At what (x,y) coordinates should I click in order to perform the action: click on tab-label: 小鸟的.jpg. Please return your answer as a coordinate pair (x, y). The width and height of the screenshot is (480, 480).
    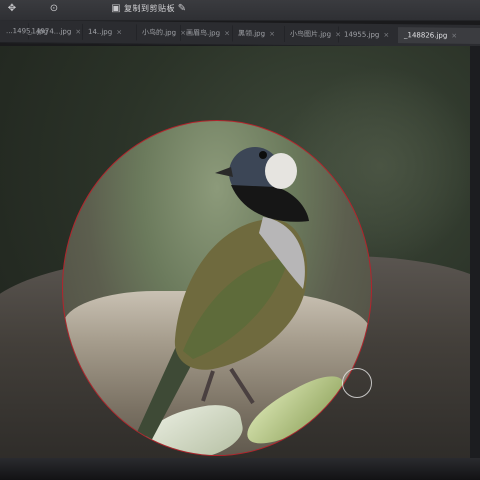
    Looking at the image, I should click on (159, 32).